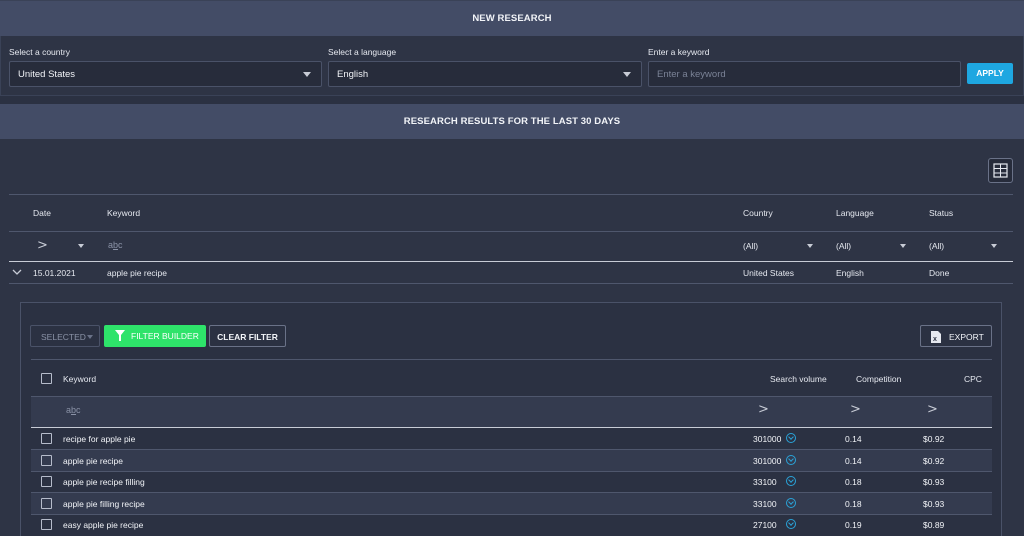  What do you see at coordinates (123, 213) in the screenshot?
I see `col-keyword: Keyword` at bounding box center [123, 213].